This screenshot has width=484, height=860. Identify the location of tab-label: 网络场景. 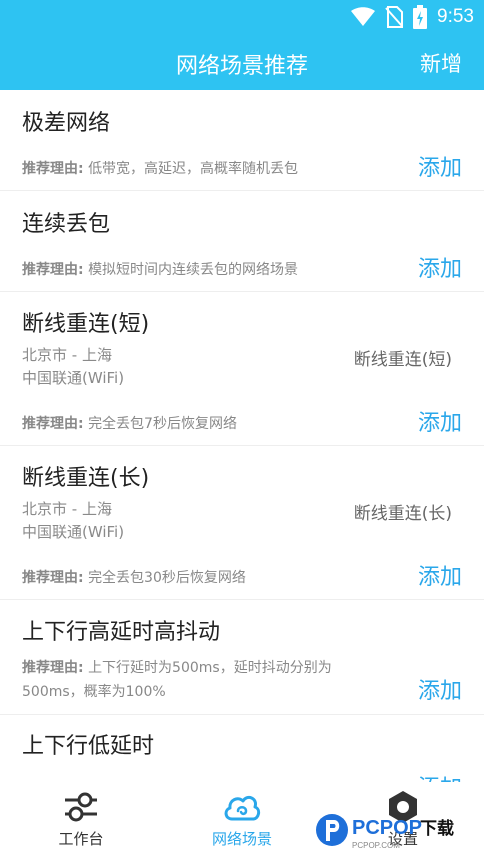
(241, 839).